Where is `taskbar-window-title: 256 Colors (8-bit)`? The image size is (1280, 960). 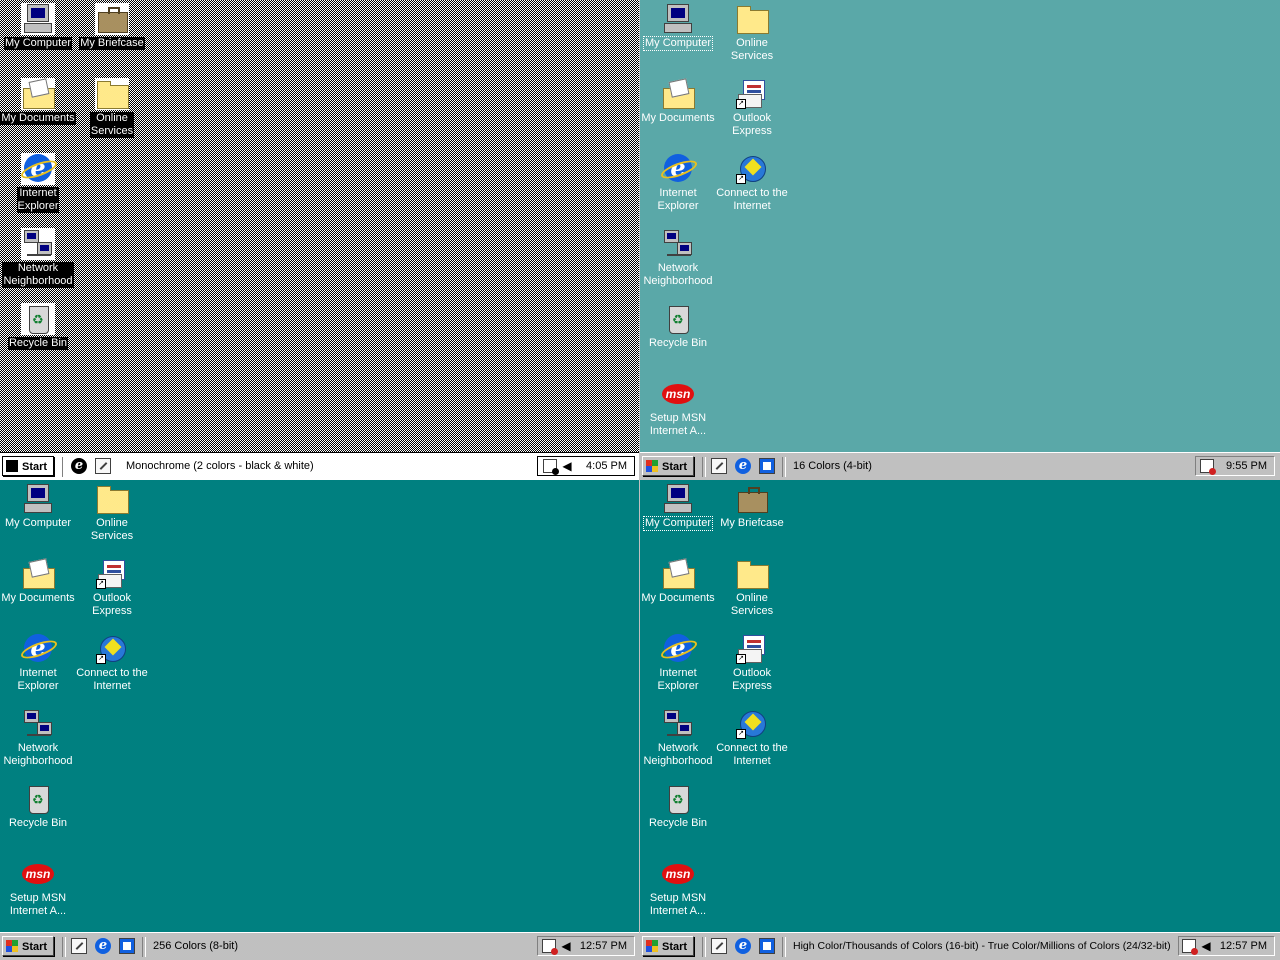
taskbar-window-title: 256 Colors (8-bit) is located at coordinates (195, 946).